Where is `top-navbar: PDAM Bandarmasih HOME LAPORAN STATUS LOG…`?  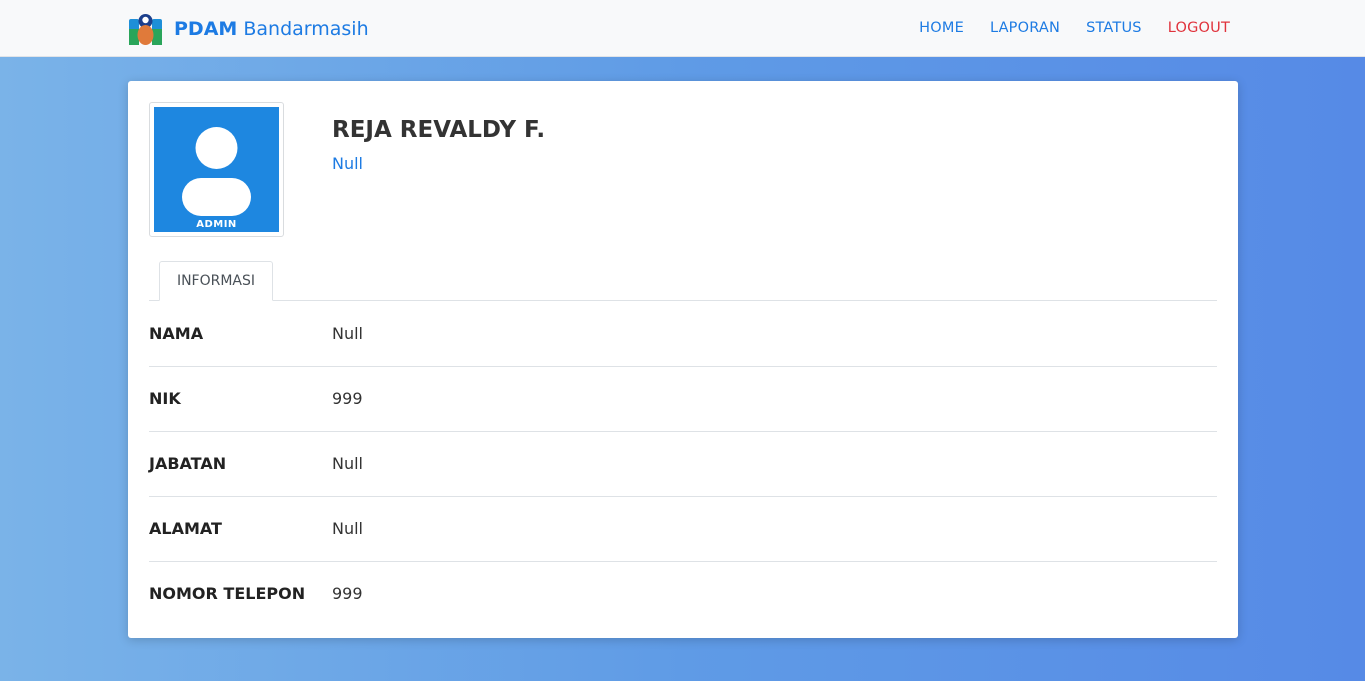
top-navbar: PDAM Bandarmasih HOME LAPORAN STATUS LOG… is located at coordinates (682, 28).